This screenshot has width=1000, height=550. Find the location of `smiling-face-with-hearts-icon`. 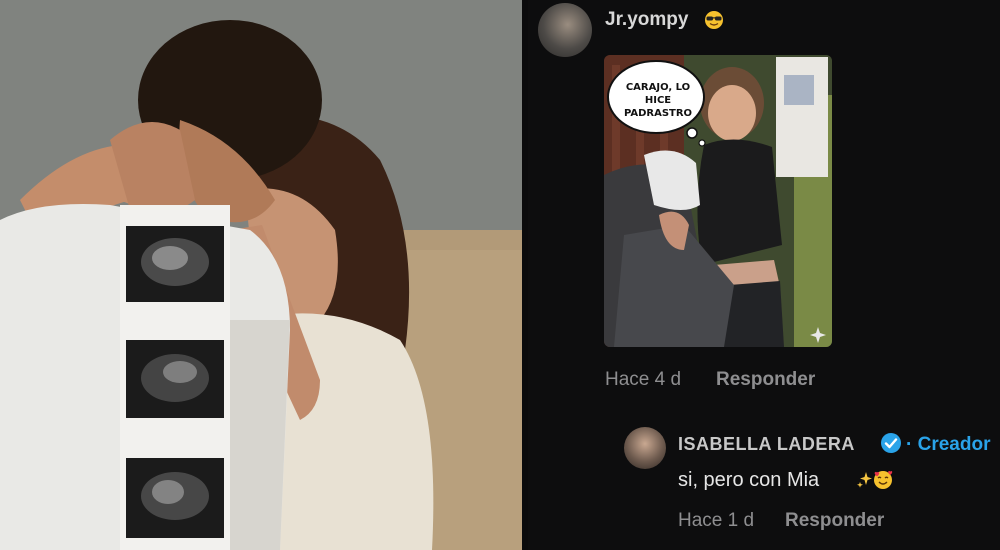

smiling-face-with-hearts-icon is located at coordinates (883, 480).